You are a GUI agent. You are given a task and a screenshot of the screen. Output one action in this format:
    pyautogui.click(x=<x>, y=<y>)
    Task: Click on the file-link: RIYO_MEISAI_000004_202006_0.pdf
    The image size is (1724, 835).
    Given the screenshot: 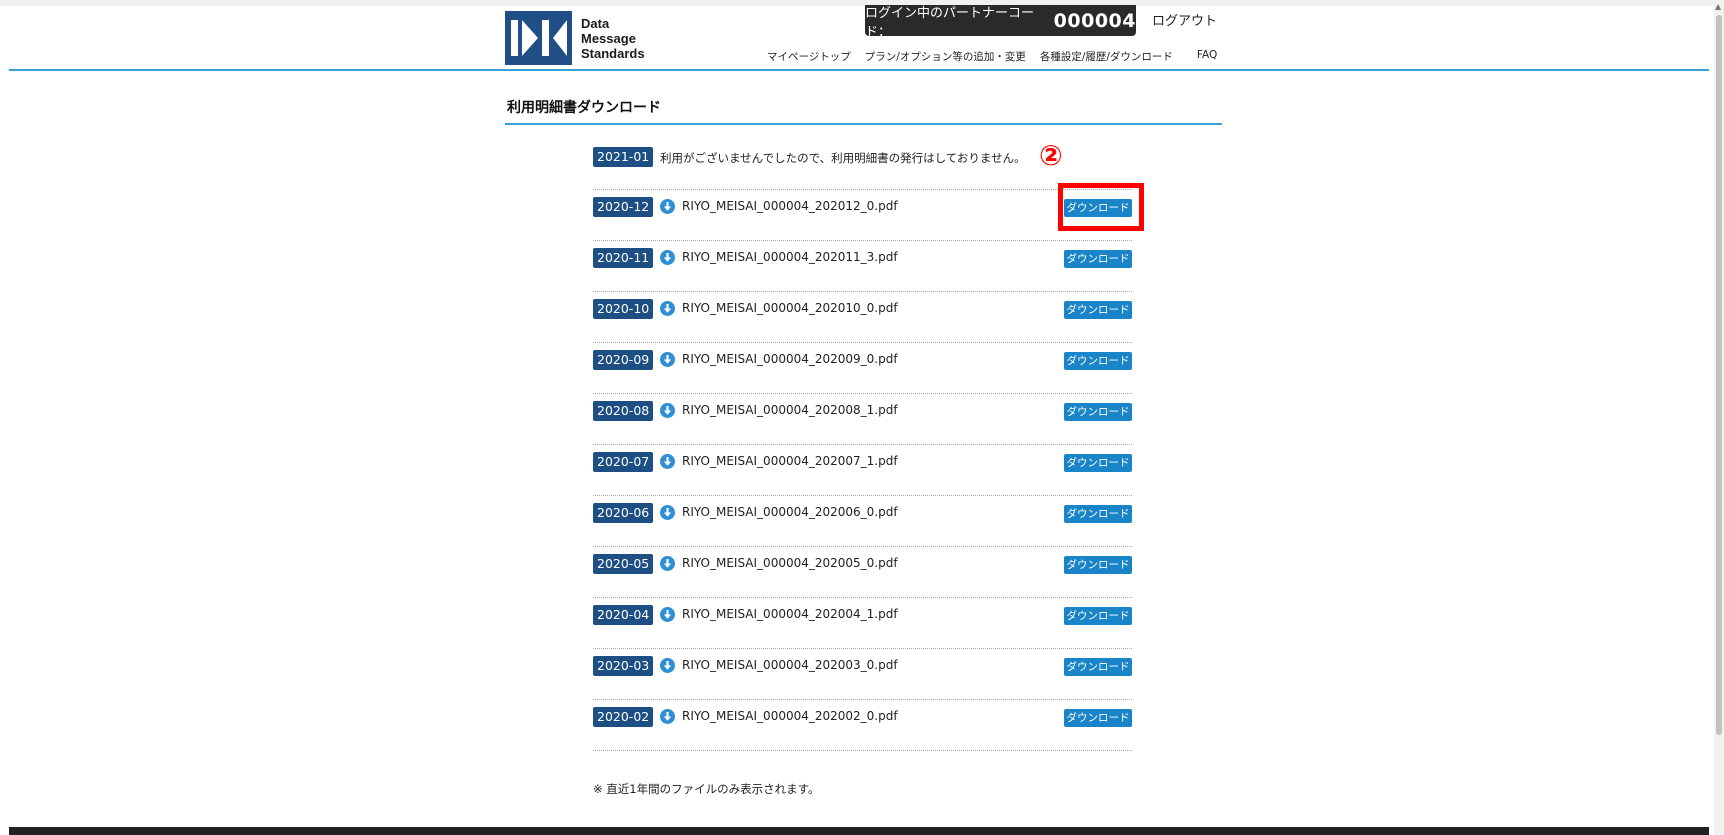 What is the action you would take?
    pyautogui.click(x=790, y=512)
    